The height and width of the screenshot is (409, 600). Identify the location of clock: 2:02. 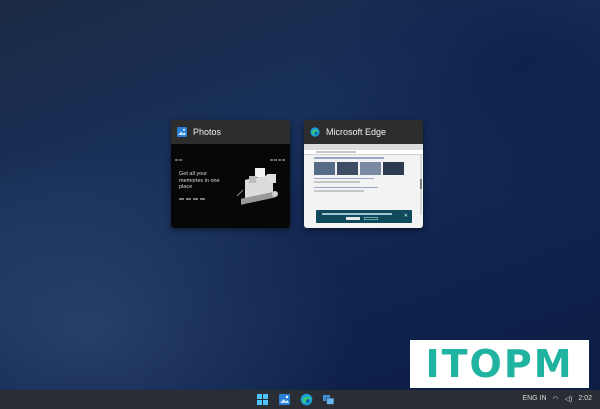
(585, 399).